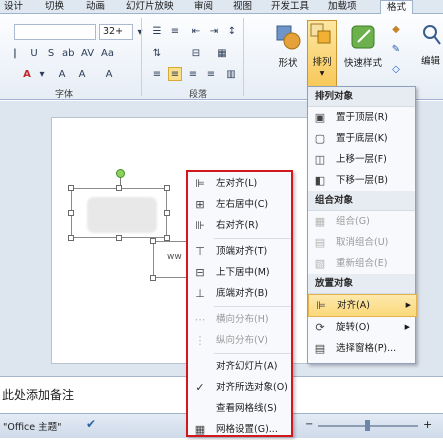  What do you see at coordinates (363, 54) in the screenshot?
I see `quick-styles-button: 快速样式` at bounding box center [363, 54].